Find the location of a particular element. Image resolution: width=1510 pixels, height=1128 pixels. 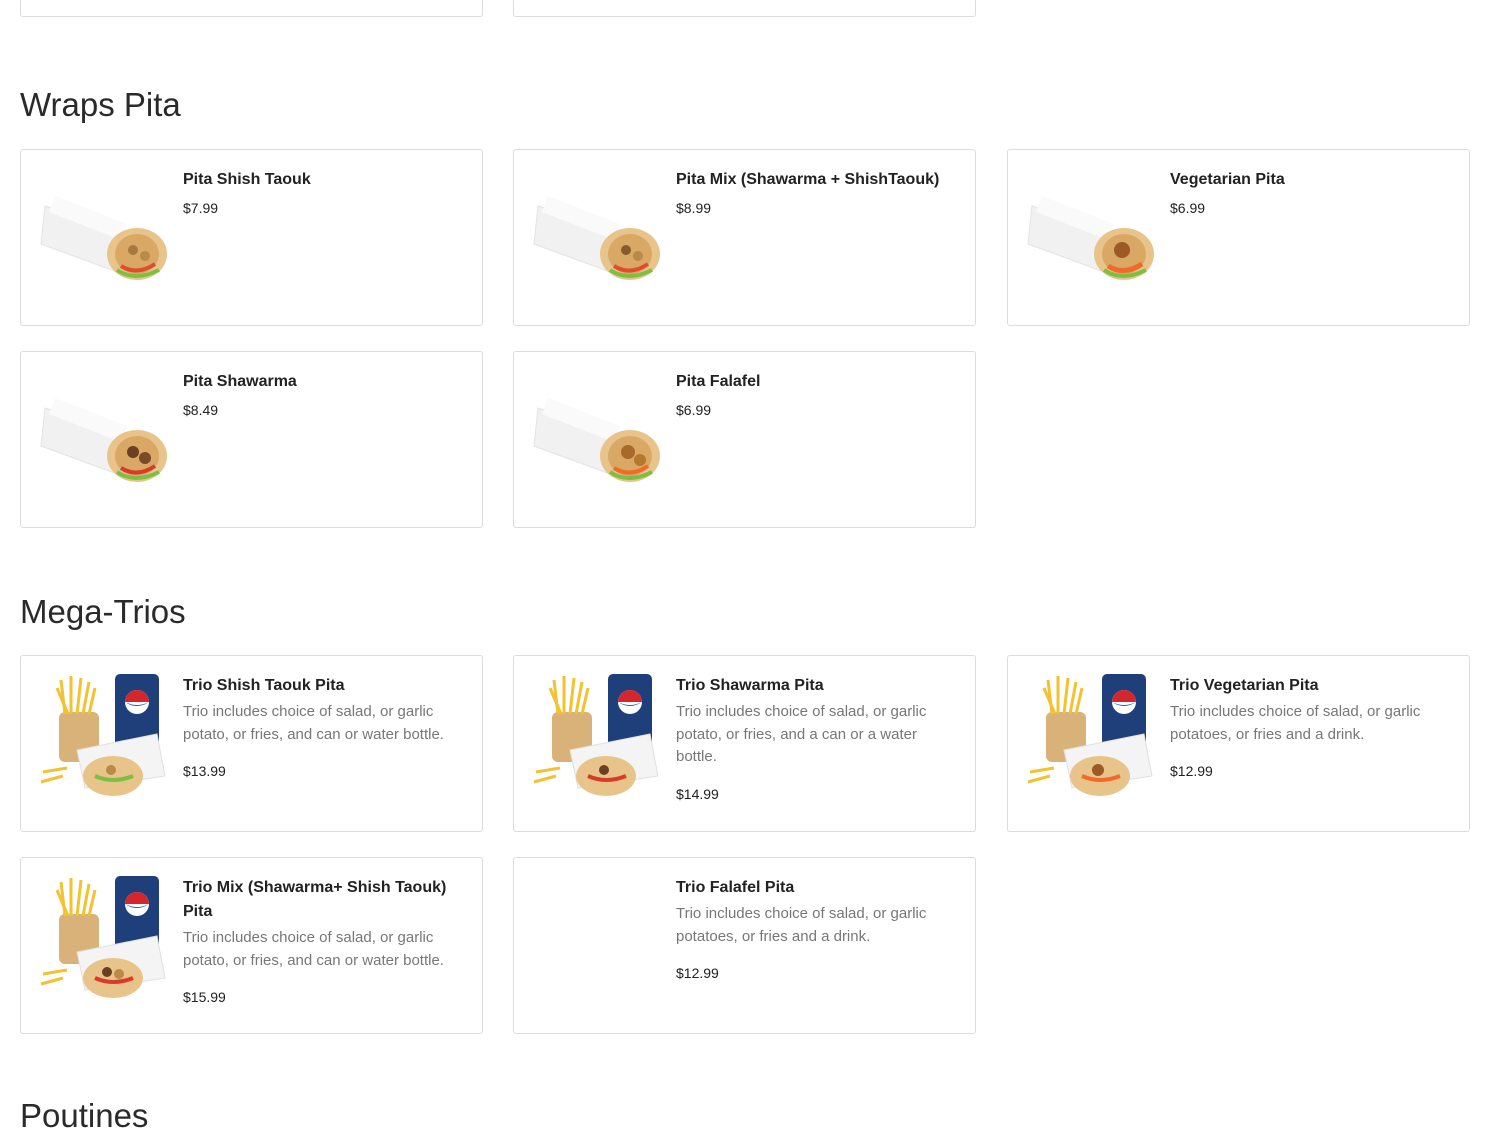

item-name: Trio Mix (Shawarma+ Shish Taouk) Pita is located at coordinates (315, 899).